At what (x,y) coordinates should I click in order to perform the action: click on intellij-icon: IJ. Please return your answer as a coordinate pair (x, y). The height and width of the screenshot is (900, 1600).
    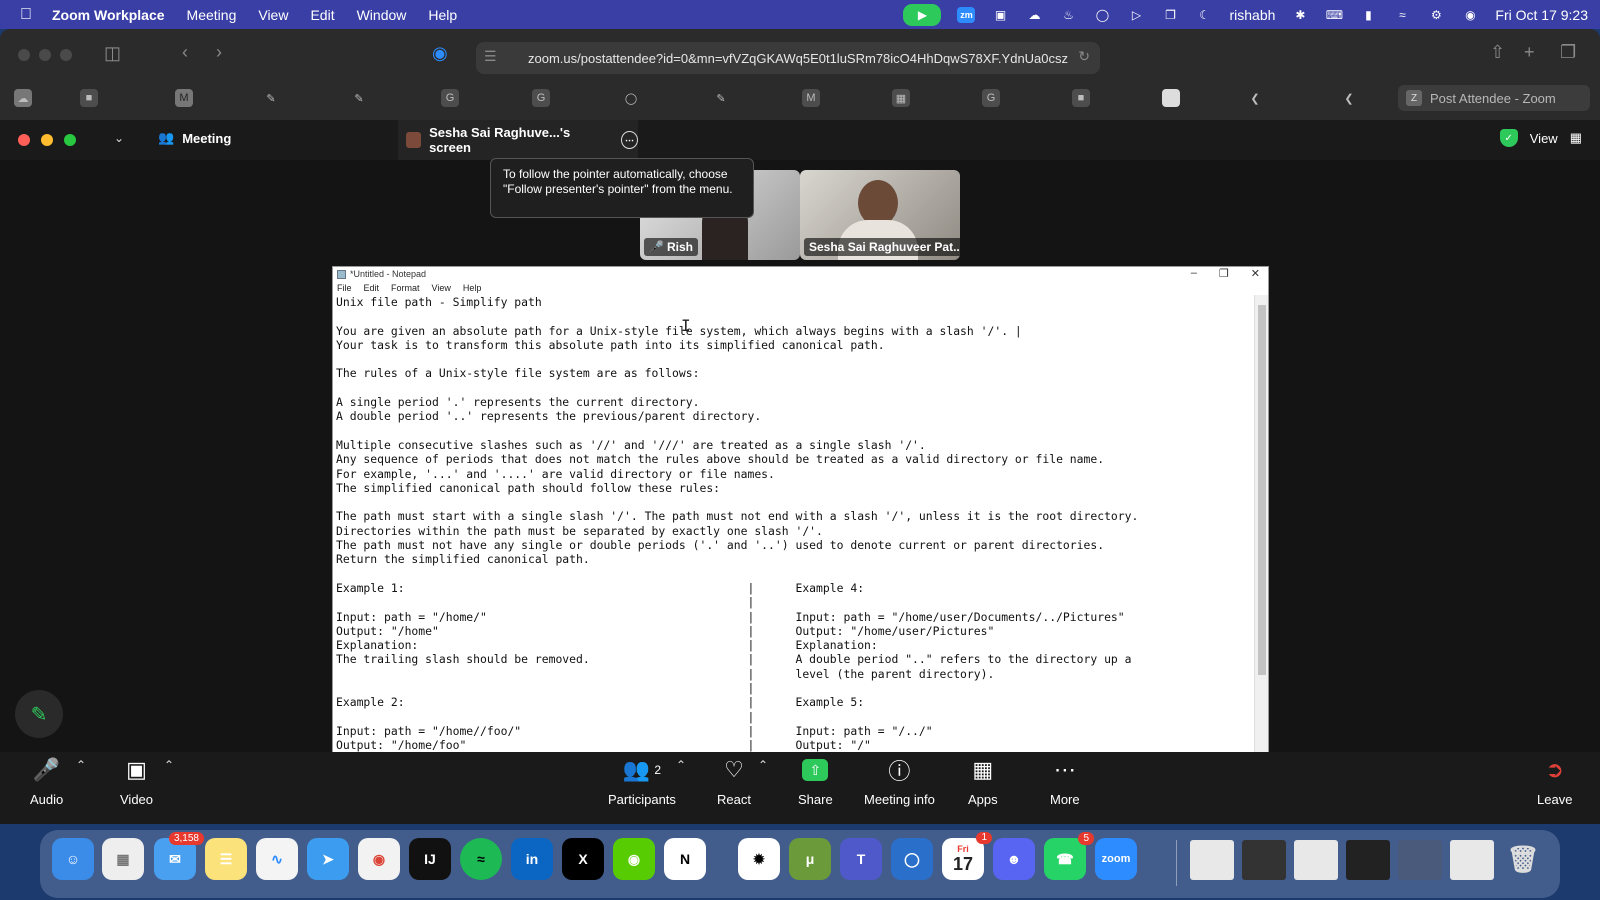
    Looking at the image, I should click on (430, 859).